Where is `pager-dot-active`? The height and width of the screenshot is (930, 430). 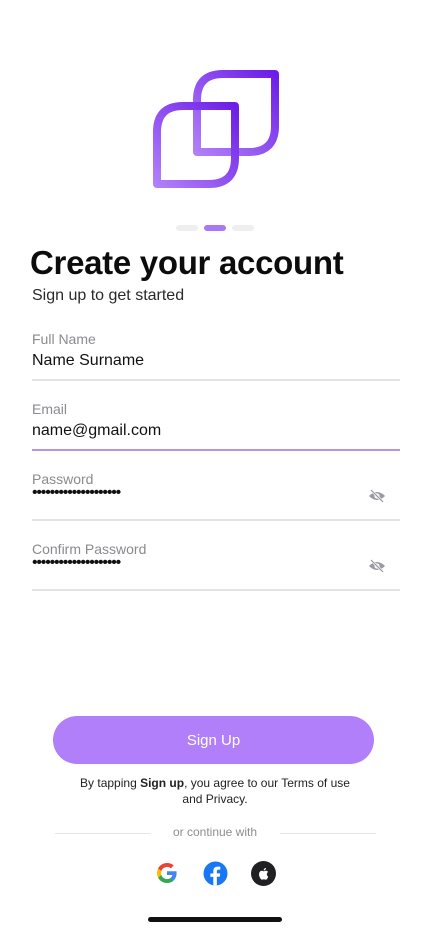
pager-dot-active is located at coordinates (215, 228).